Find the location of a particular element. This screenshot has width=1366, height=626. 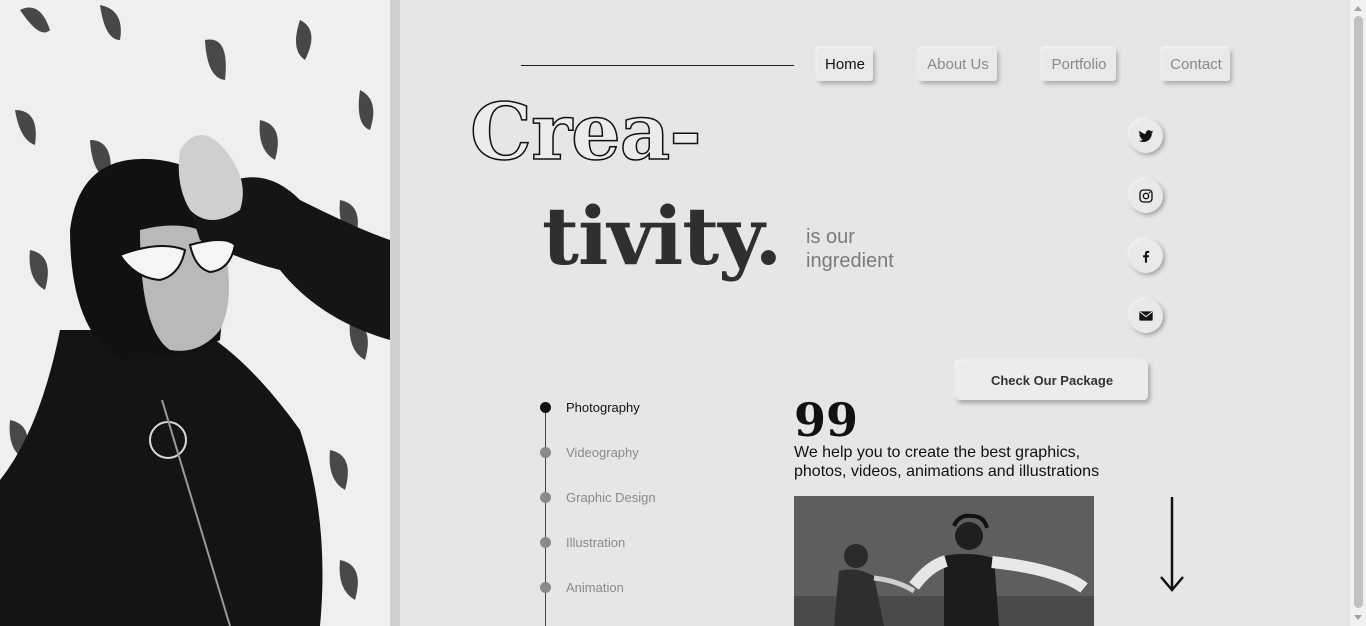

scroll-down-small-arrow-icon is located at coordinates (1358, 617).